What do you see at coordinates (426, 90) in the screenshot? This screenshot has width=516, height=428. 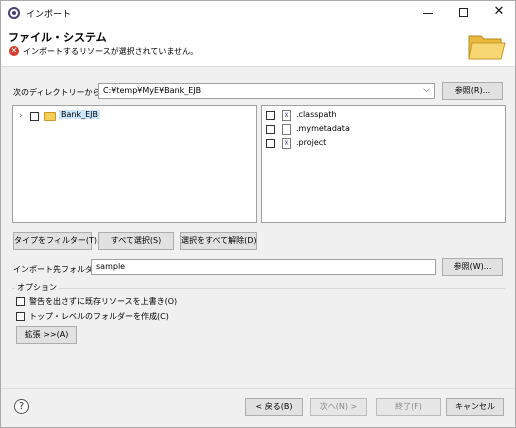 I see `chevron-down-icon: ⌵` at bounding box center [426, 90].